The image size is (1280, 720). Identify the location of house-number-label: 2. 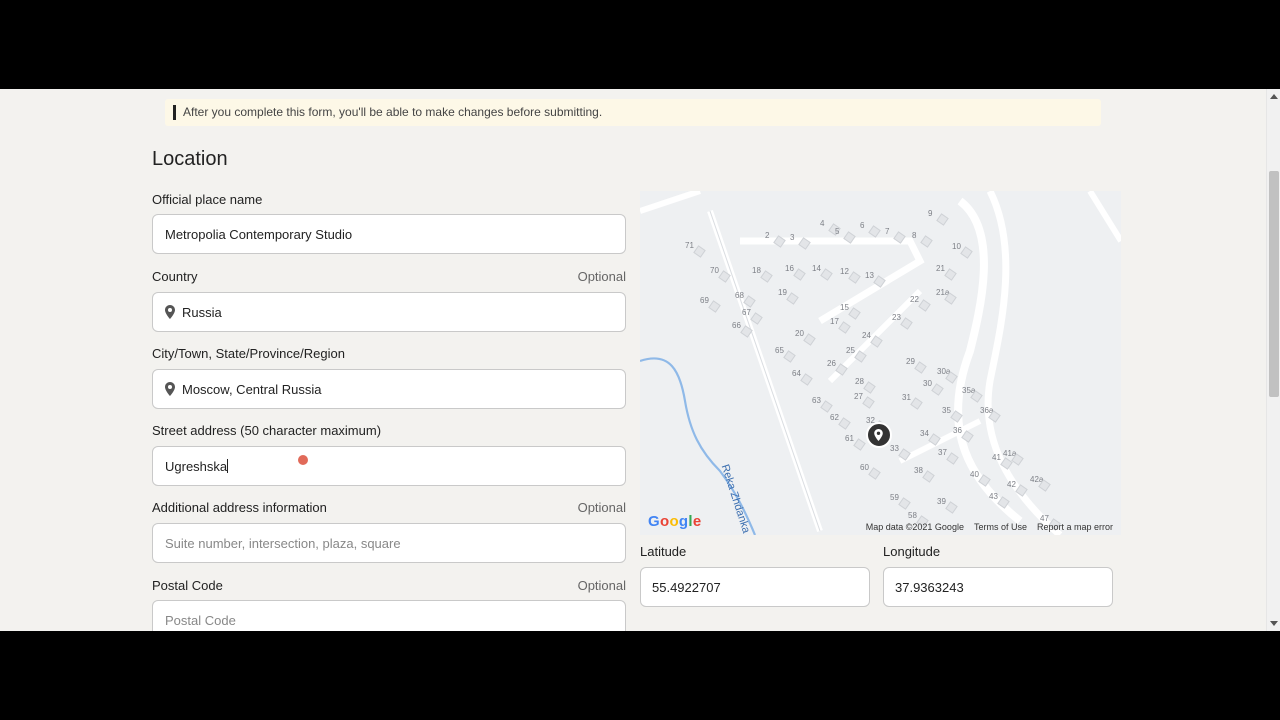
(767, 235).